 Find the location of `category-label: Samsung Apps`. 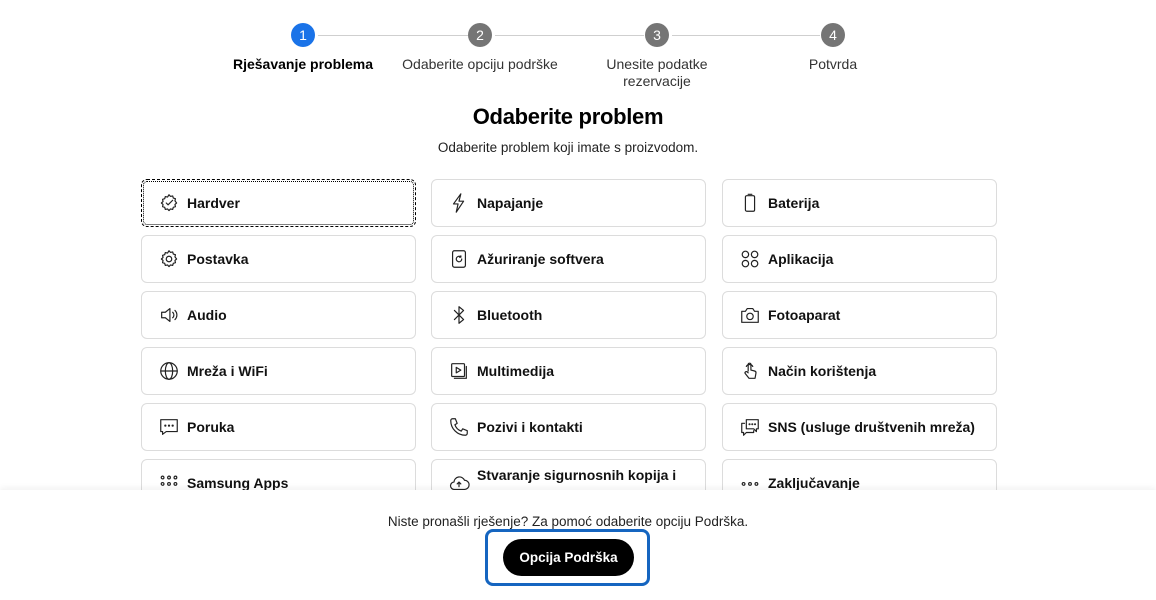

category-label: Samsung Apps is located at coordinates (238, 482).